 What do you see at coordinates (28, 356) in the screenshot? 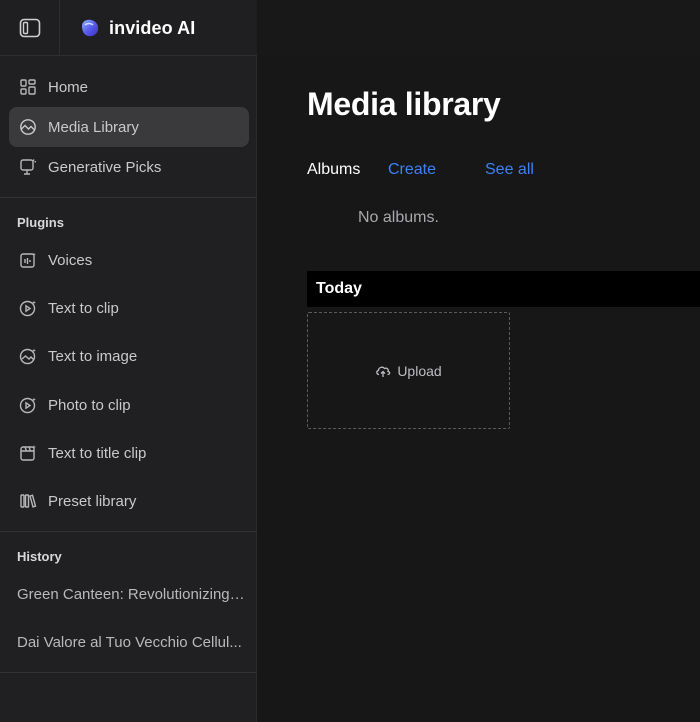
I see `text-to-image-icon` at bounding box center [28, 356].